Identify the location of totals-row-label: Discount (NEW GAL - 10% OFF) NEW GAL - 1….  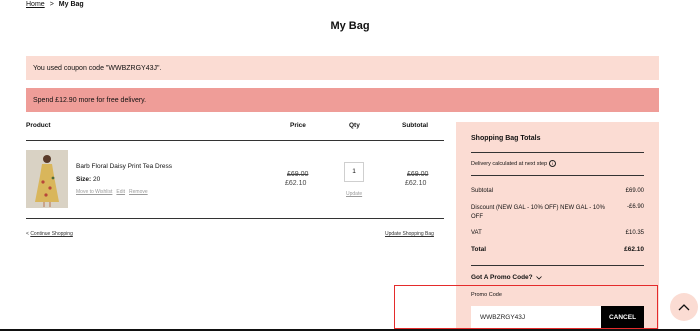
(538, 212).